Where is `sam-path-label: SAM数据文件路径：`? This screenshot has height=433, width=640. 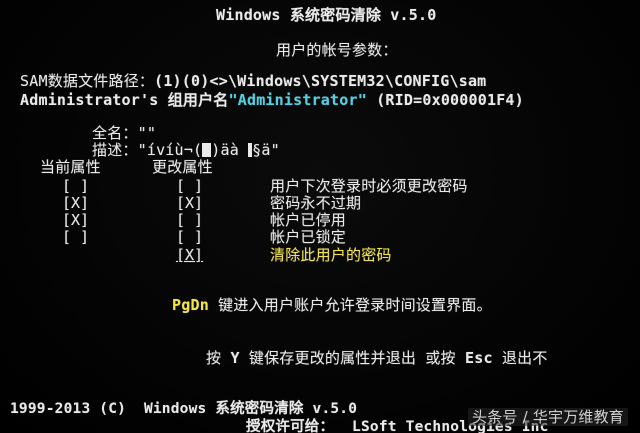
sam-path-label: SAM数据文件路径： is located at coordinates (87, 81).